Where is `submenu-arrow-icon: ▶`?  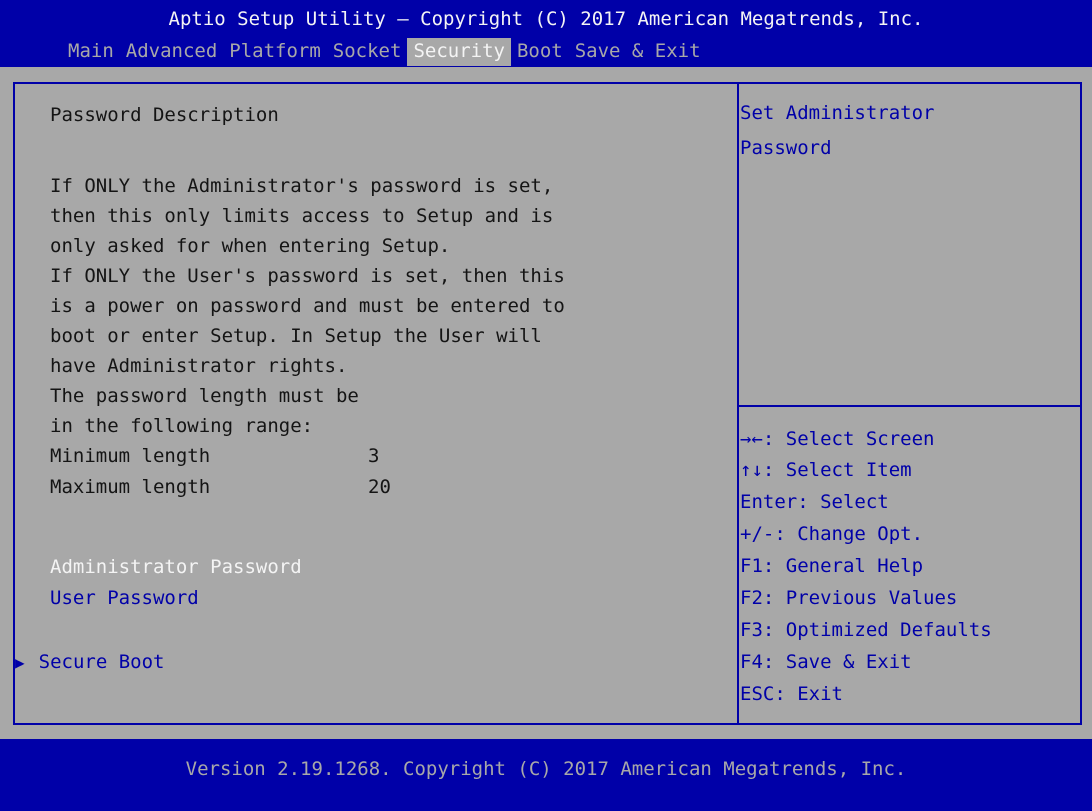
submenu-arrow-icon: ▶ is located at coordinates (20, 662).